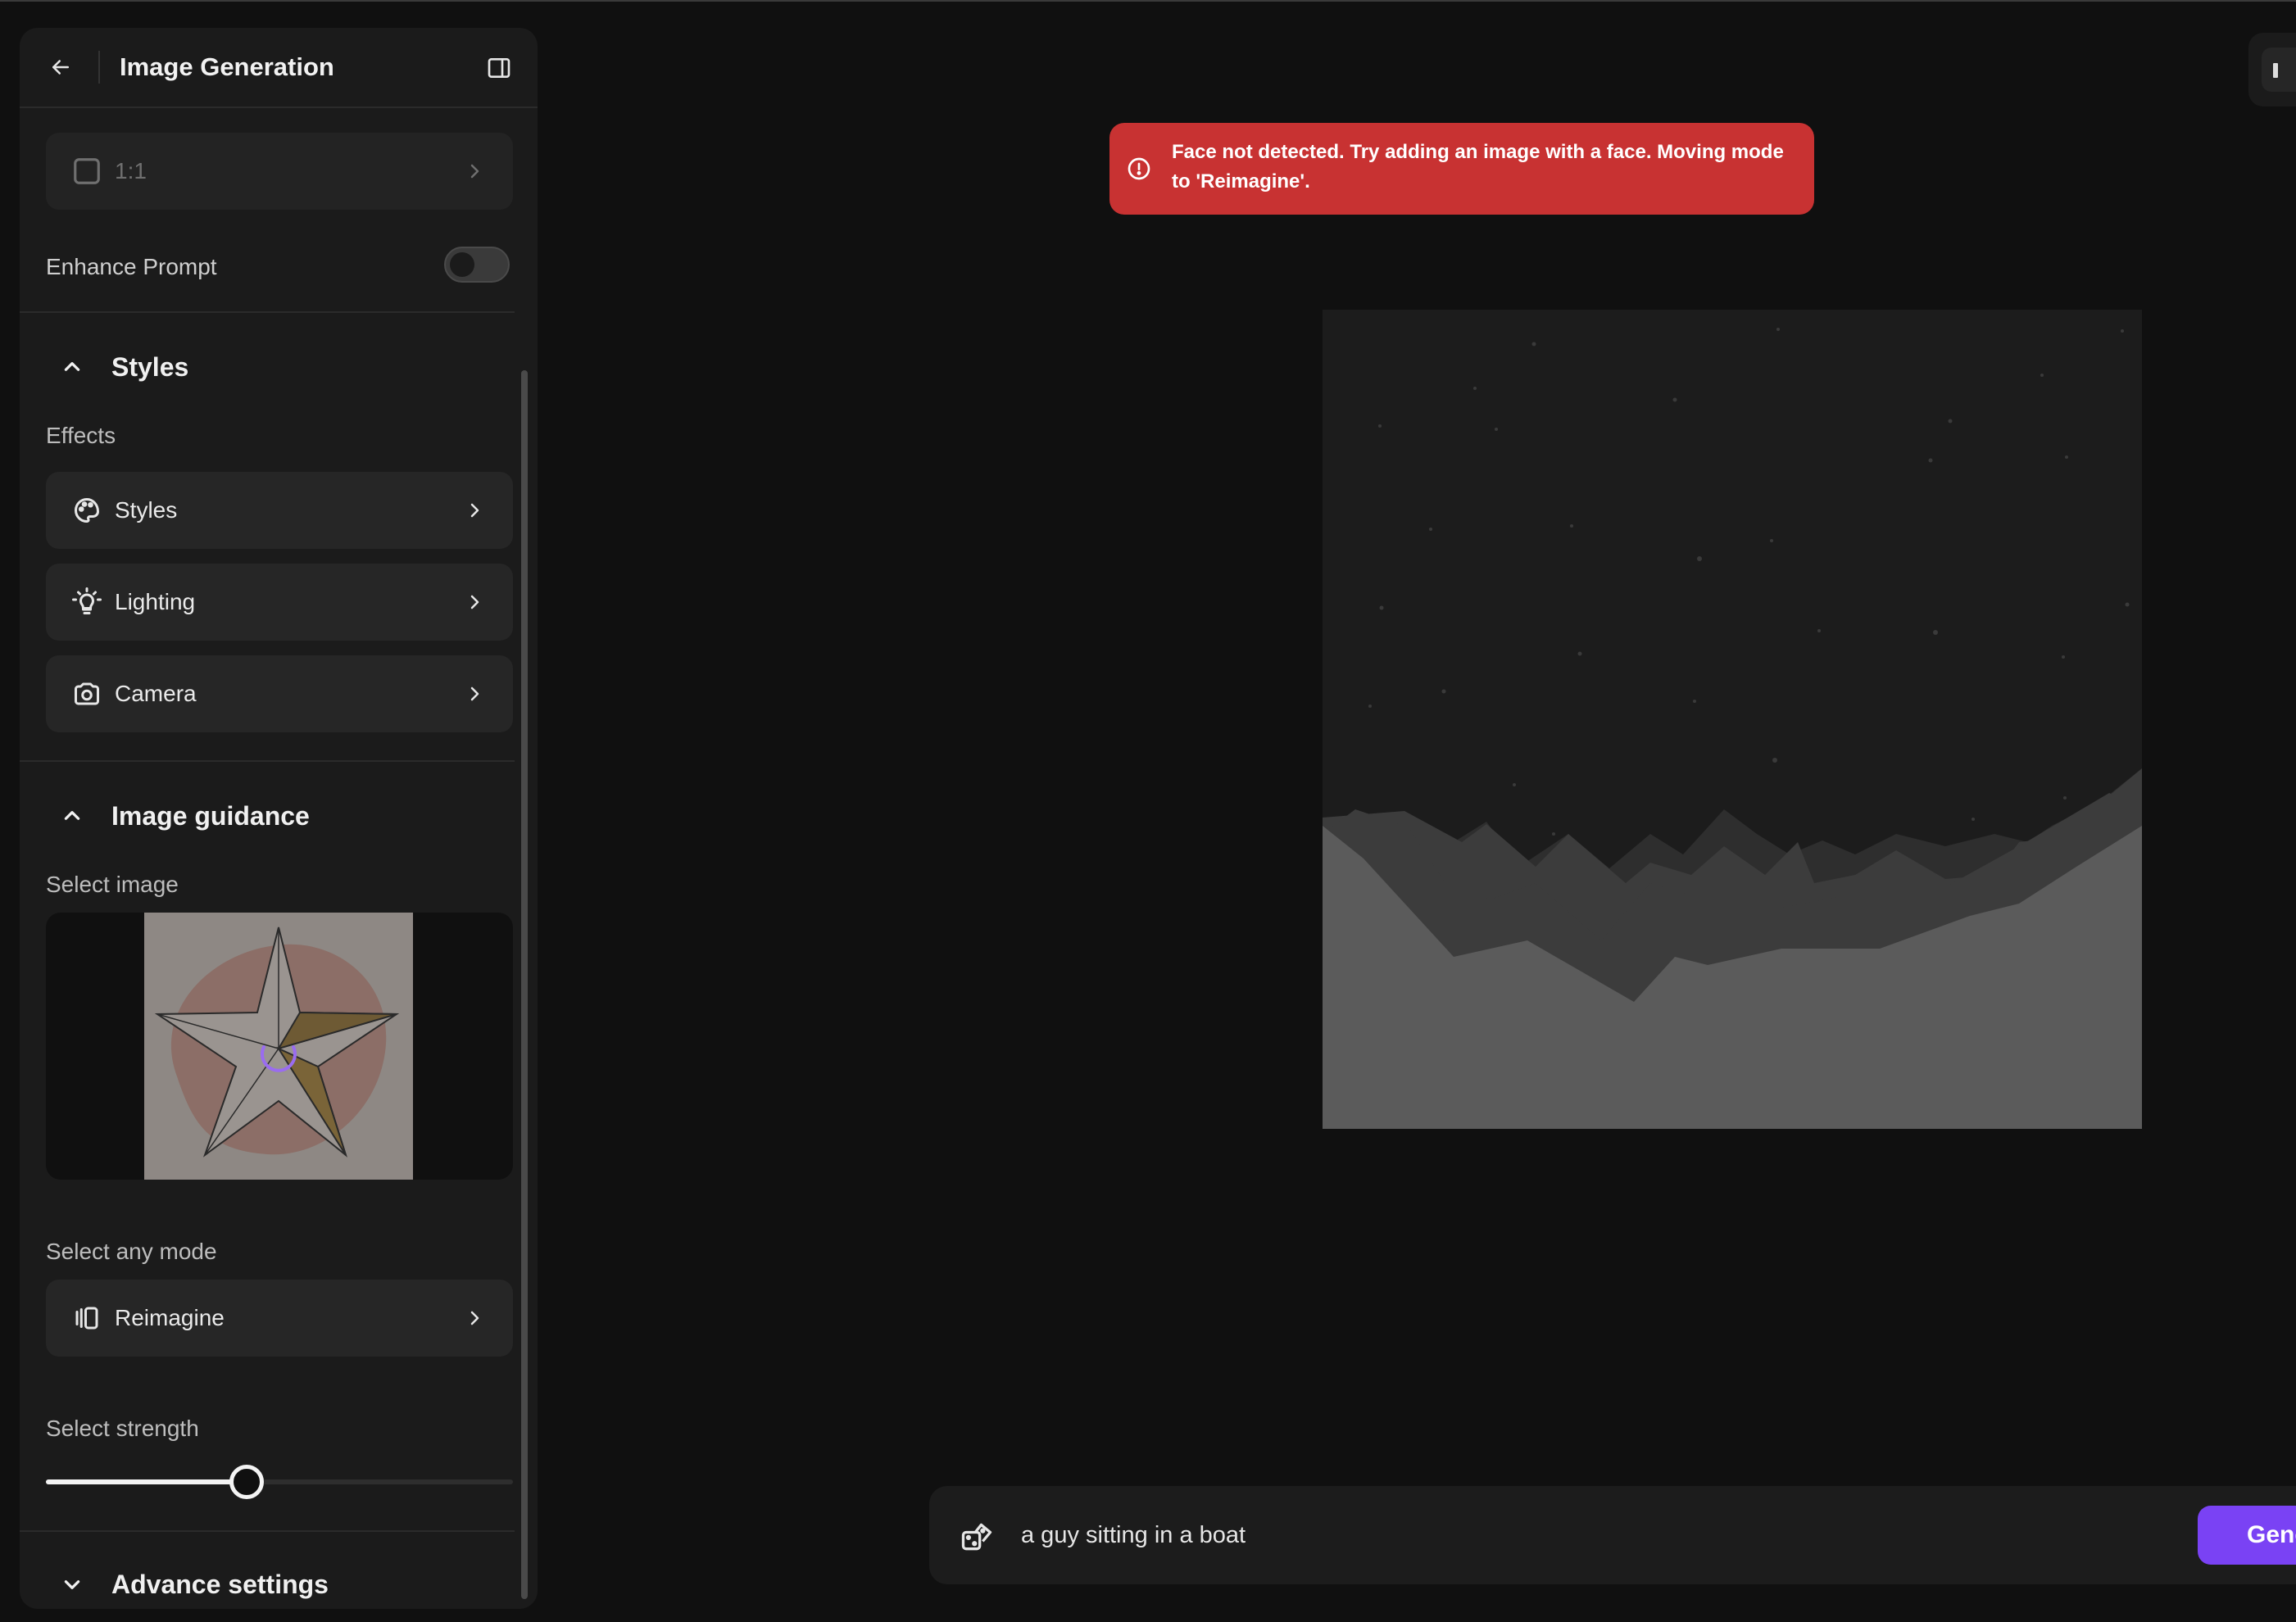 Image resolution: width=2296 pixels, height=1622 pixels. What do you see at coordinates (279, 1482) in the screenshot?
I see `strength-slider` at bounding box center [279, 1482].